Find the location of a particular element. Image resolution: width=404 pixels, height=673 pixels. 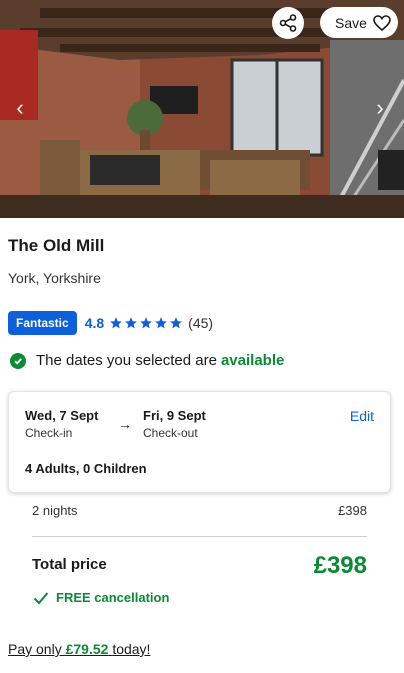

availability-status: available is located at coordinates (252, 360).